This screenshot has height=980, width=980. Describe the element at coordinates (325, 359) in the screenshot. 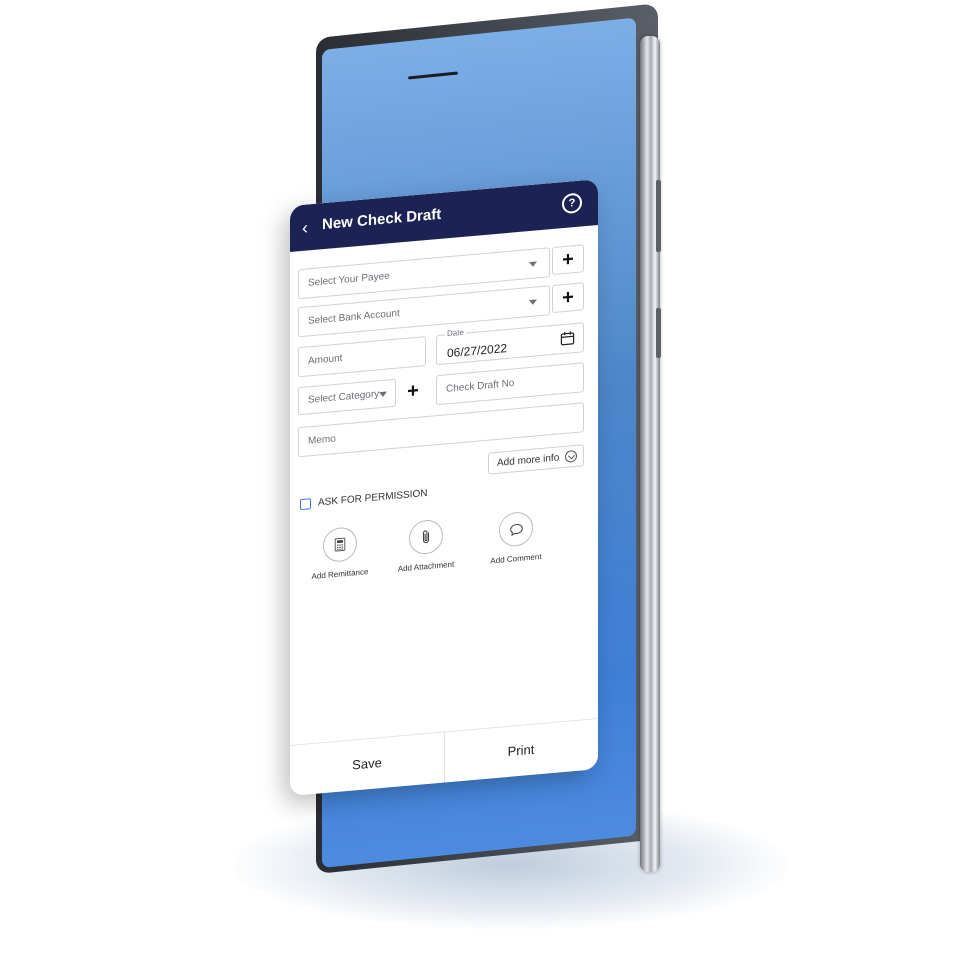

I see `amount-placeholder: Amount` at that location.